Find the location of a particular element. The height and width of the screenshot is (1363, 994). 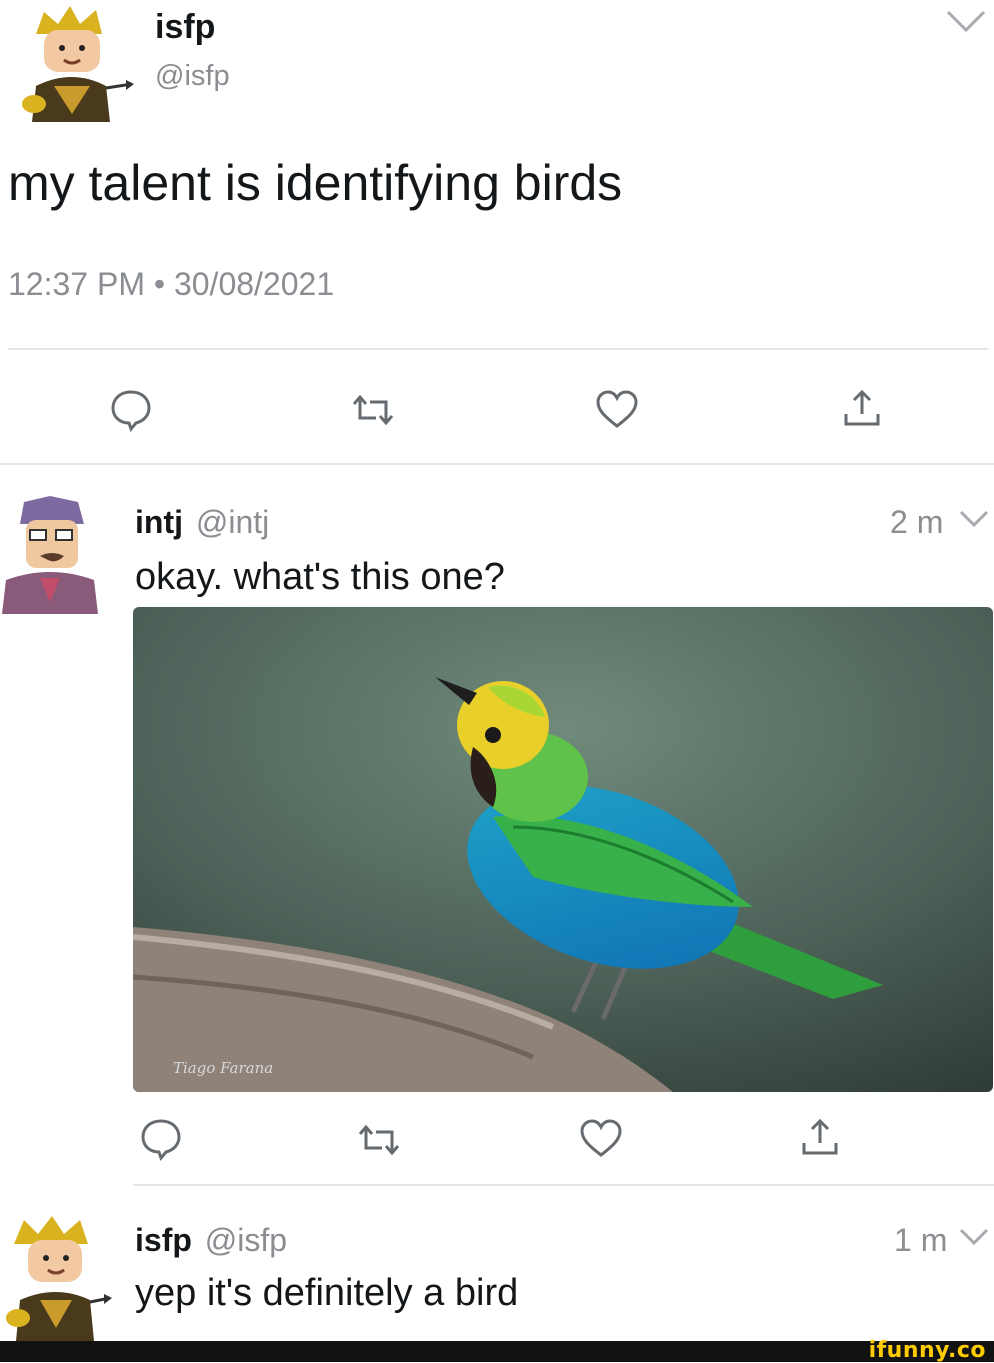

timestamp: 12:37 PM • 30/08/2021 is located at coordinates (171, 284).